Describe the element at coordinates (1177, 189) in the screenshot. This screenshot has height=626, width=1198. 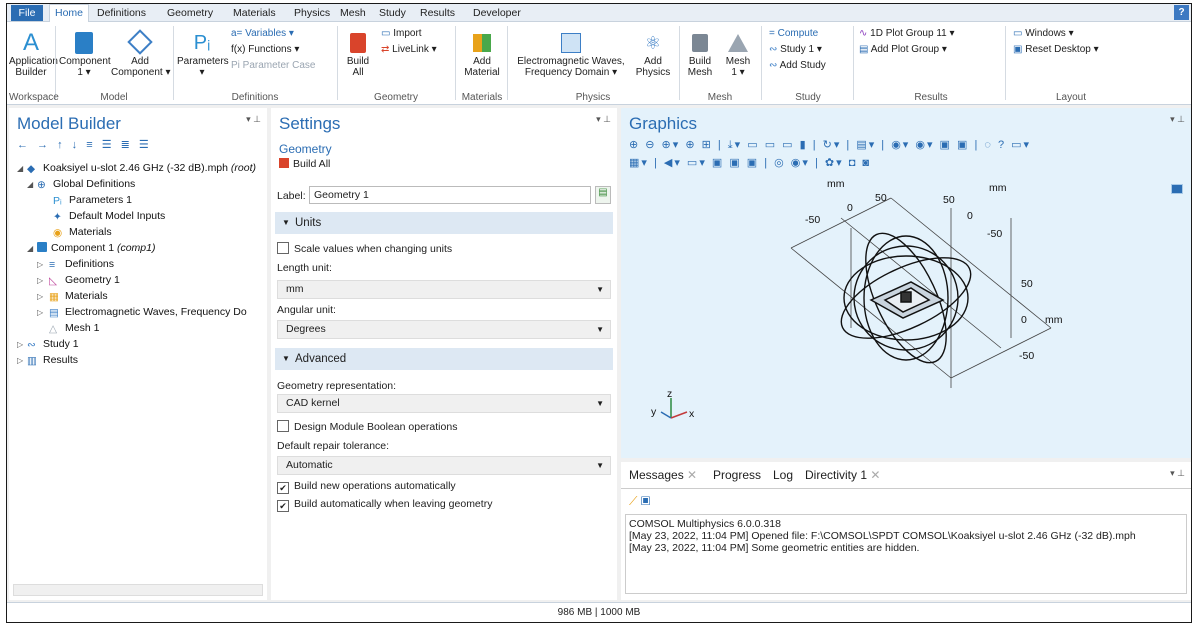
I see `fullscreen-icon` at that location.